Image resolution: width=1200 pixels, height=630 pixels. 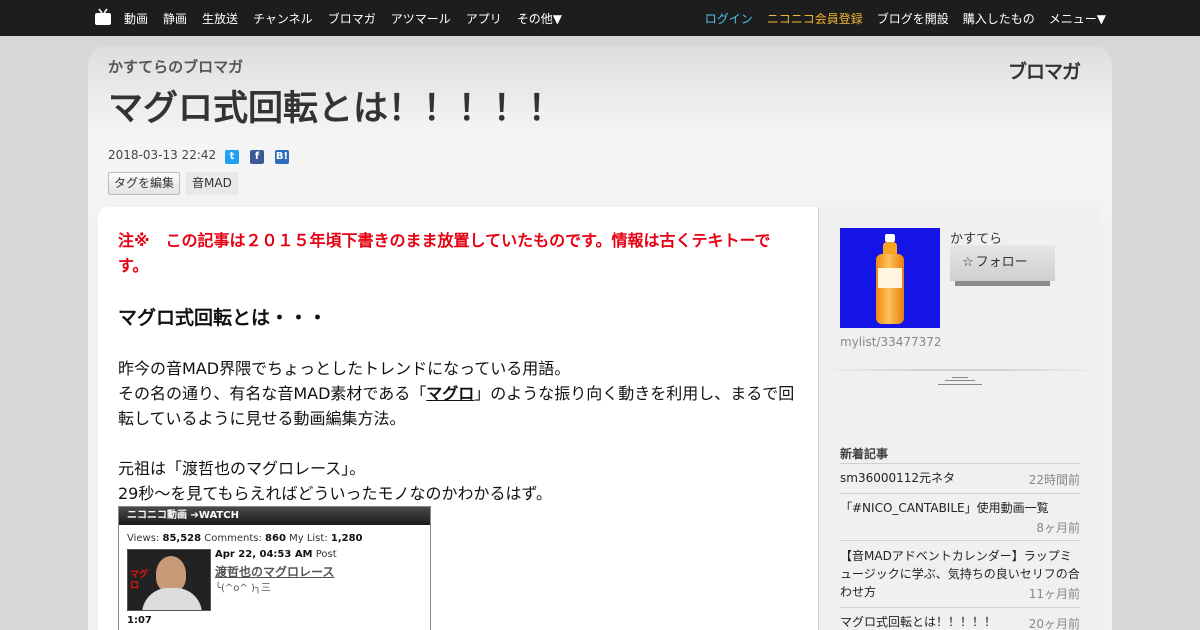 I want to click on follow-label: フォロー, so click(x=1001, y=262).